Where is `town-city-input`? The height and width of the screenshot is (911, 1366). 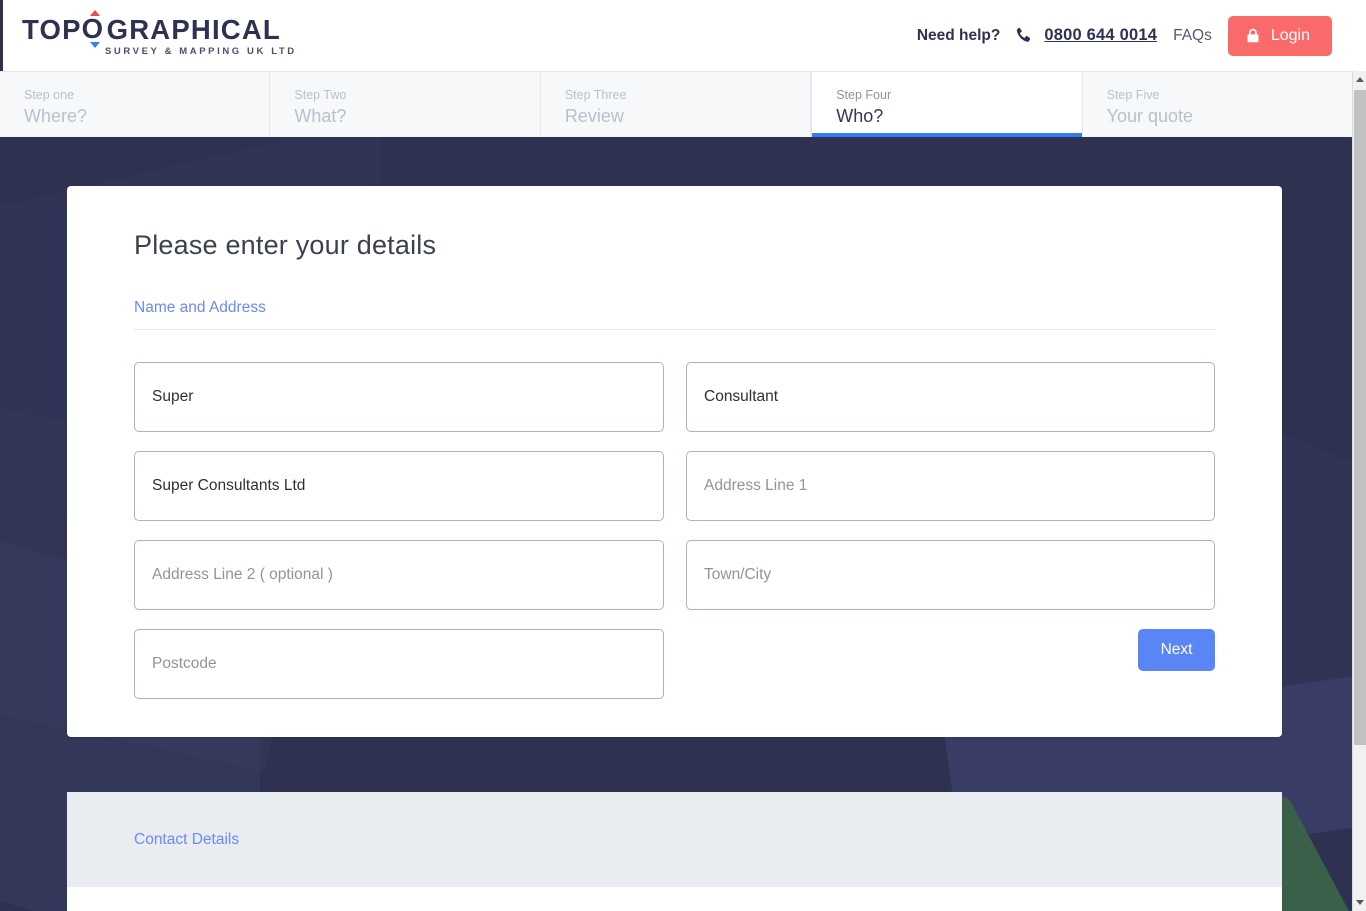 town-city-input is located at coordinates (950, 575).